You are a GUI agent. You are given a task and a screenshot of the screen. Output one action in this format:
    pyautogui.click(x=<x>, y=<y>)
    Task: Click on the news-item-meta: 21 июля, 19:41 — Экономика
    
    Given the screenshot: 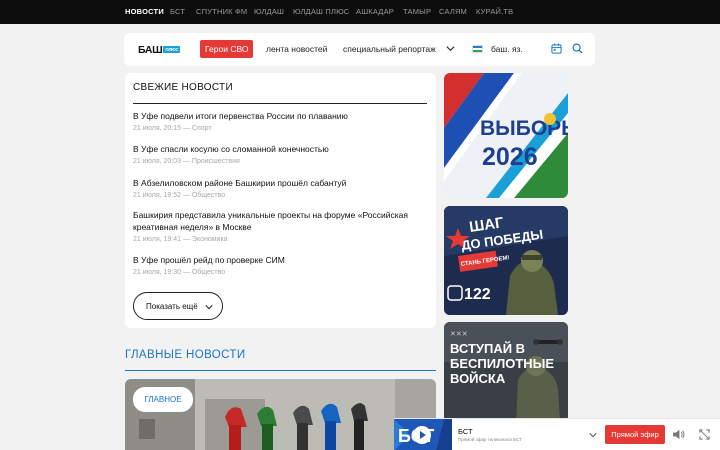 What is the action you would take?
    pyautogui.click(x=180, y=239)
    